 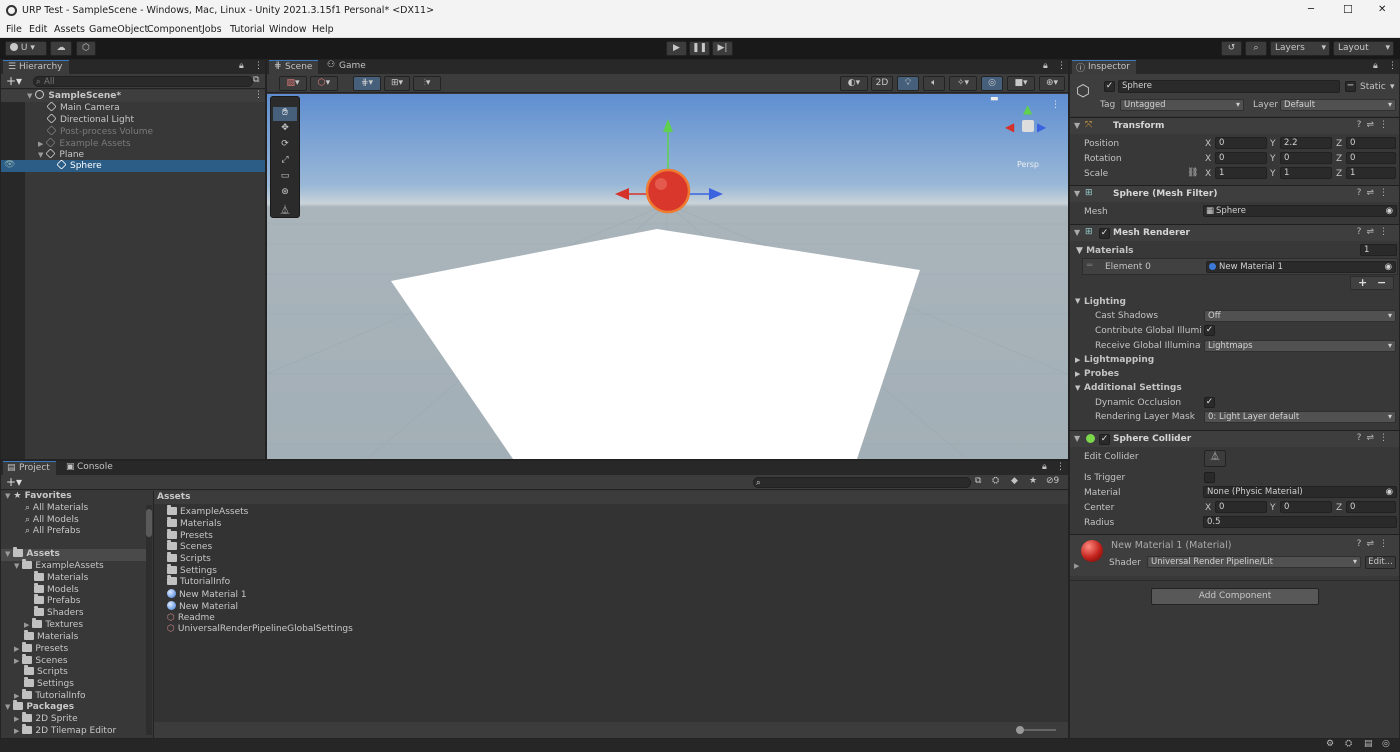 I want to click on scale-z-field: 1, so click(x=1371, y=173).